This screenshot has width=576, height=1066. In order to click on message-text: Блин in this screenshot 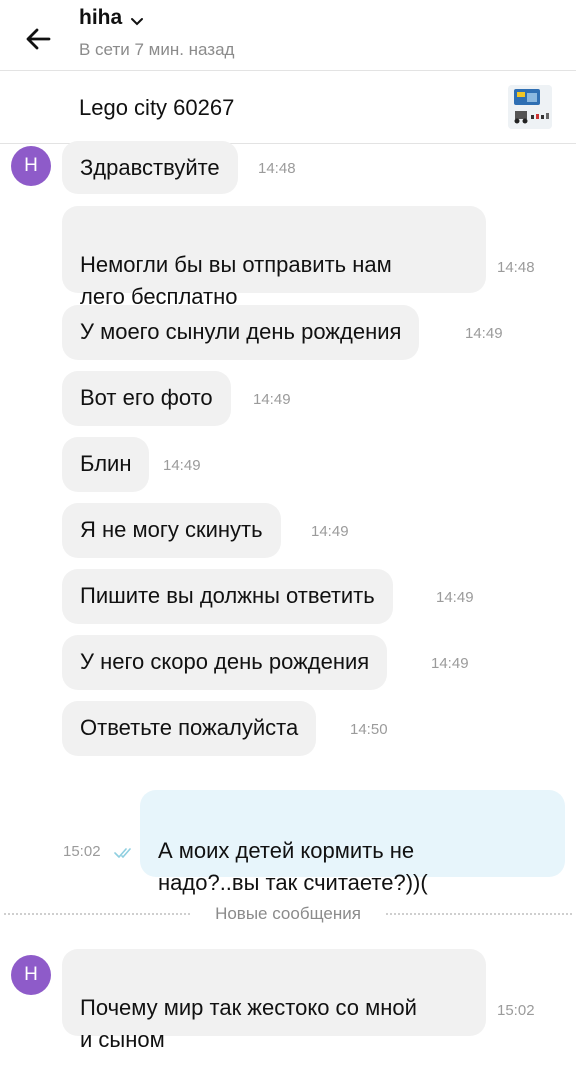, I will do `click(106, 463)`.